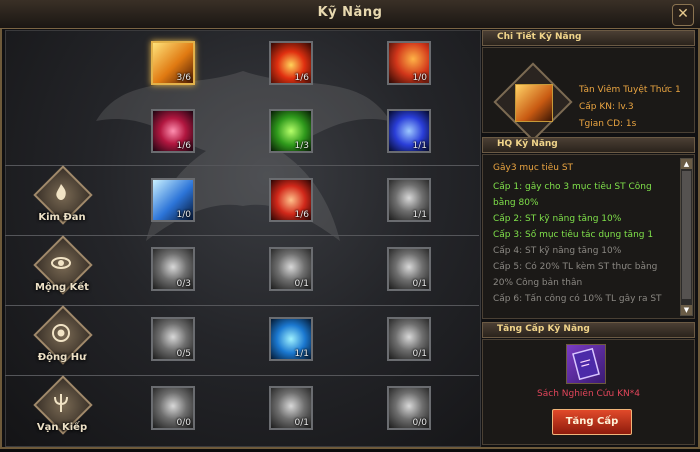 The height and width of the screenshot is (452, 700). I want to click on effects-intro: Gây3 mục tiêu ST, so click(533, 168).